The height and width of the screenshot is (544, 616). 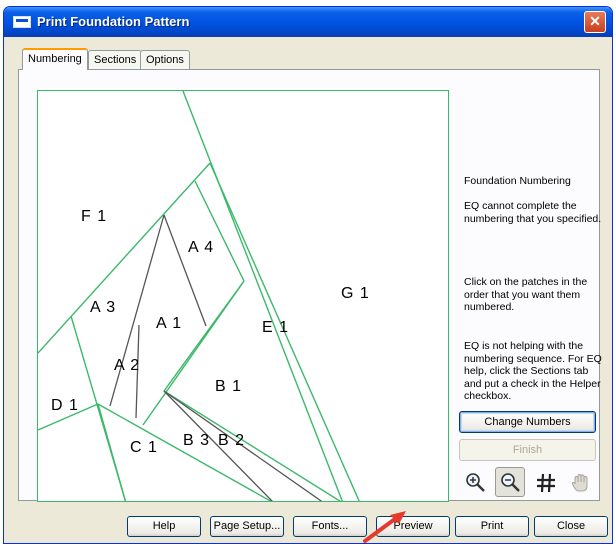 I want to click on tab-numbering: Numbering, so click(x=55, y=59).